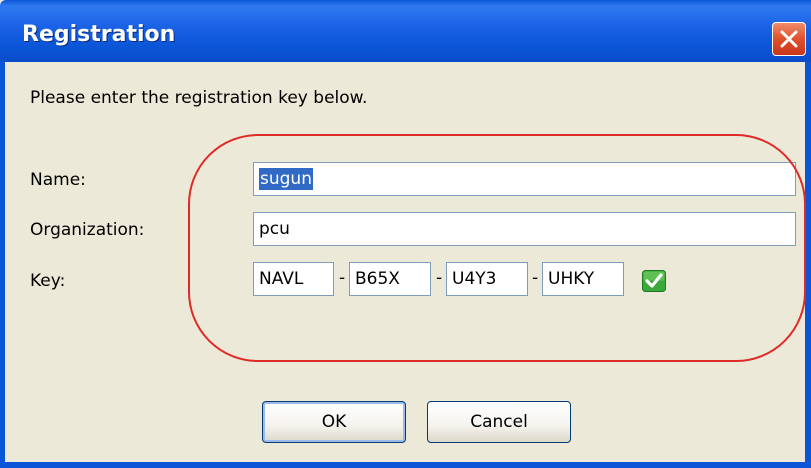 This screenshot has height=468, width=811. What do you see at coordinates (808, 265) in the screenshot?
I see `window-frame-right` at bounding box center [808, 265].